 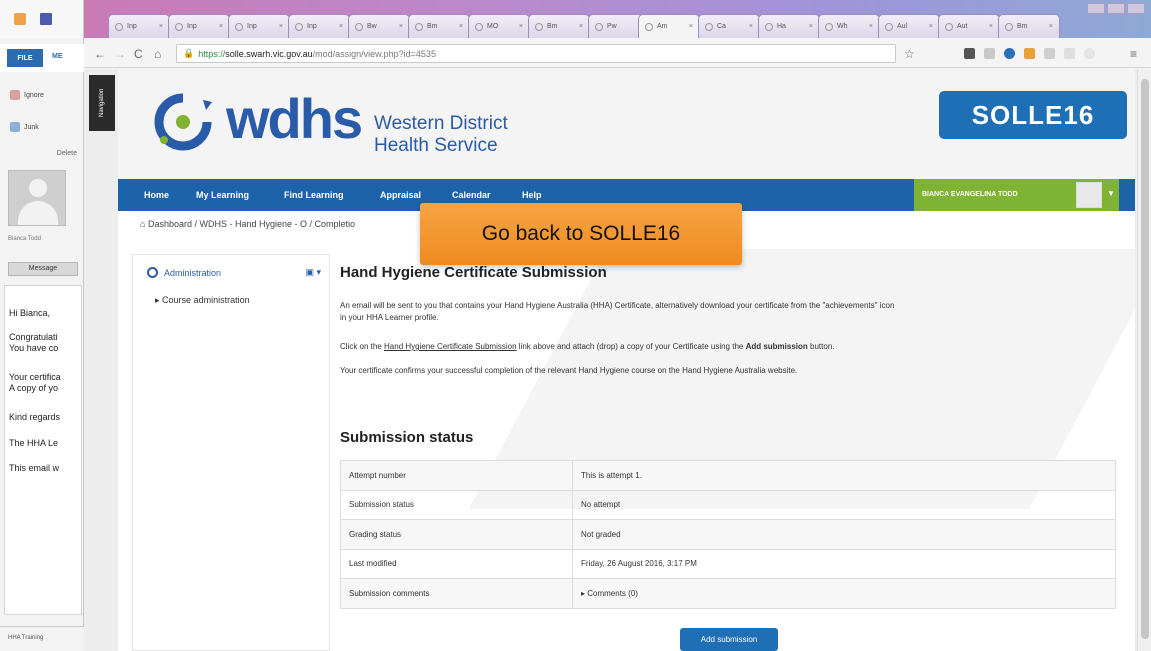 What do you see at coordinates (222, 195) in the screenshot?
I see `menu-my-learning: My Learning` at bounding box center [222, 195].